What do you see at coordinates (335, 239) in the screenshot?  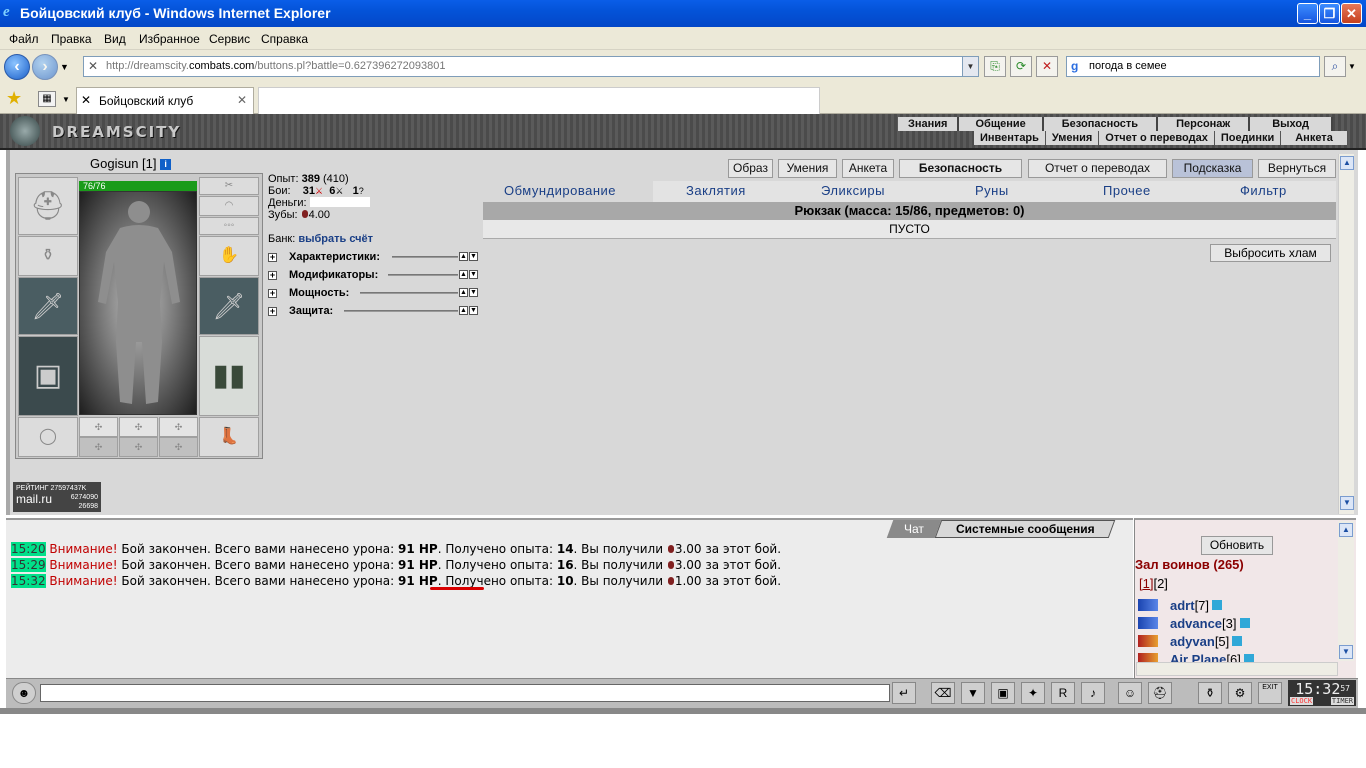 I see `bank-select-link: выбрать счёт` at bounding box center [335, 239].